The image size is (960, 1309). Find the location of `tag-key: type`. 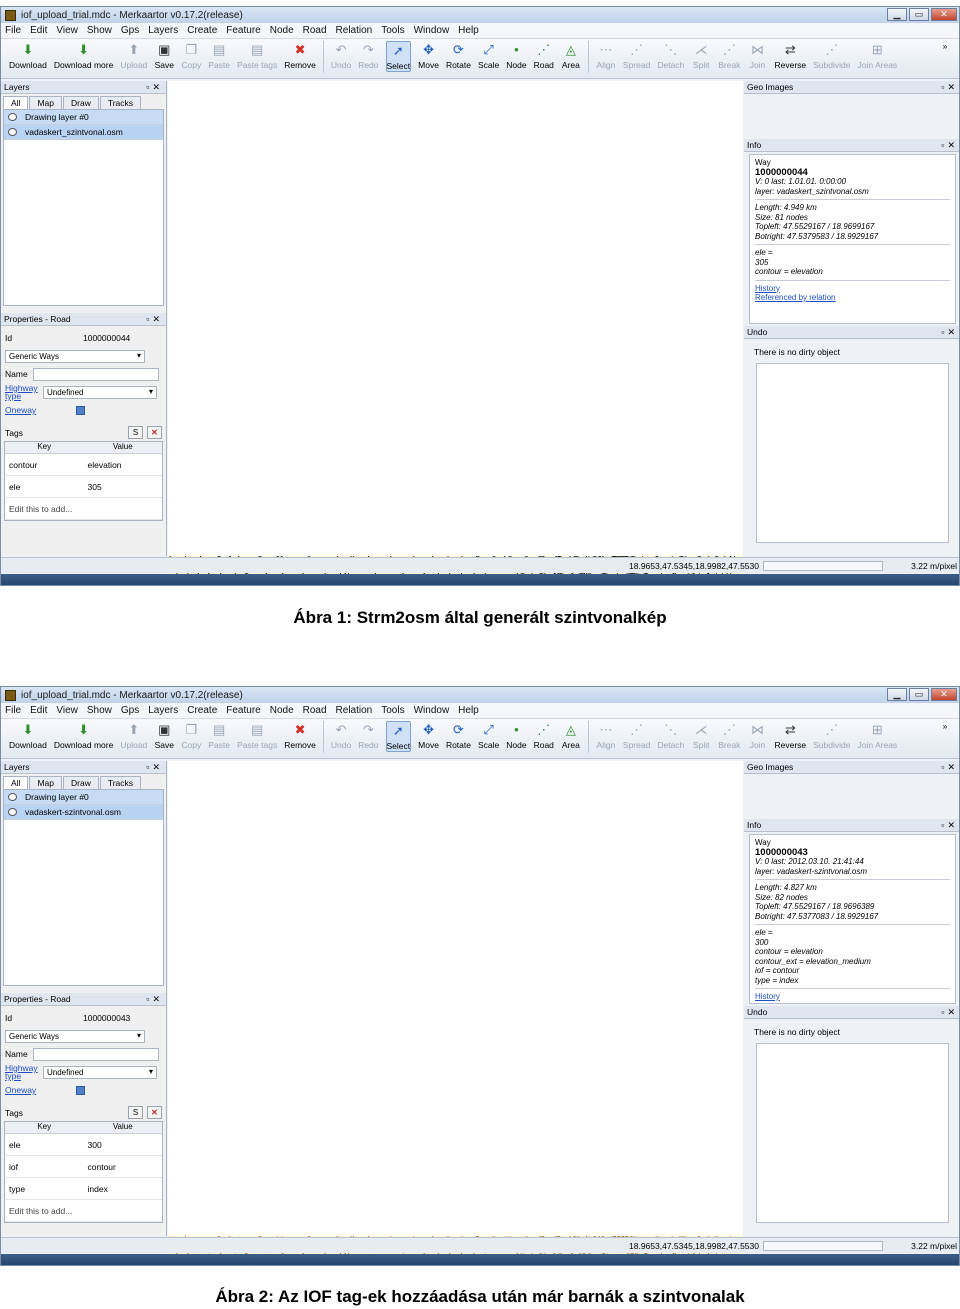

tag-key: type is located at coordinates (44, 1189).